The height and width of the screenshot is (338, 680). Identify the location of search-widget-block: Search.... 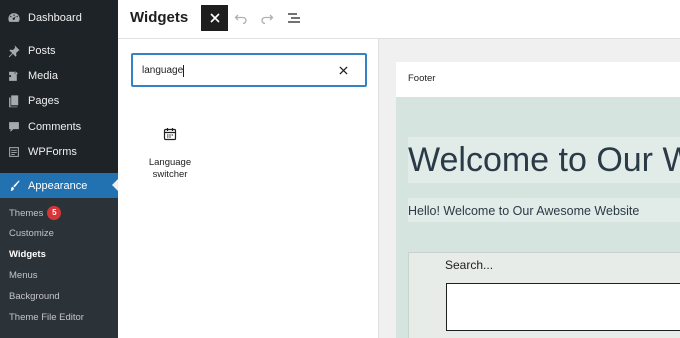
(544, 295).